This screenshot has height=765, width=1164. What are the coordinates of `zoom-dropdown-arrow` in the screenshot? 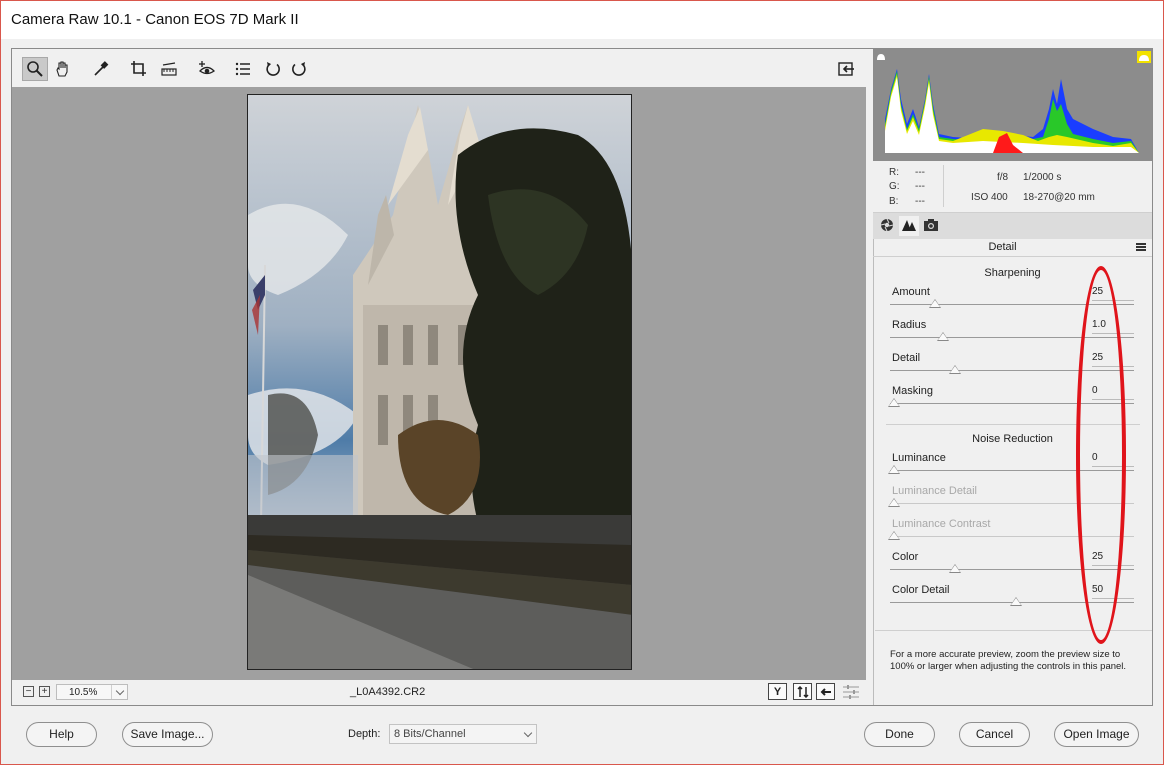 It's located at (119, 692).